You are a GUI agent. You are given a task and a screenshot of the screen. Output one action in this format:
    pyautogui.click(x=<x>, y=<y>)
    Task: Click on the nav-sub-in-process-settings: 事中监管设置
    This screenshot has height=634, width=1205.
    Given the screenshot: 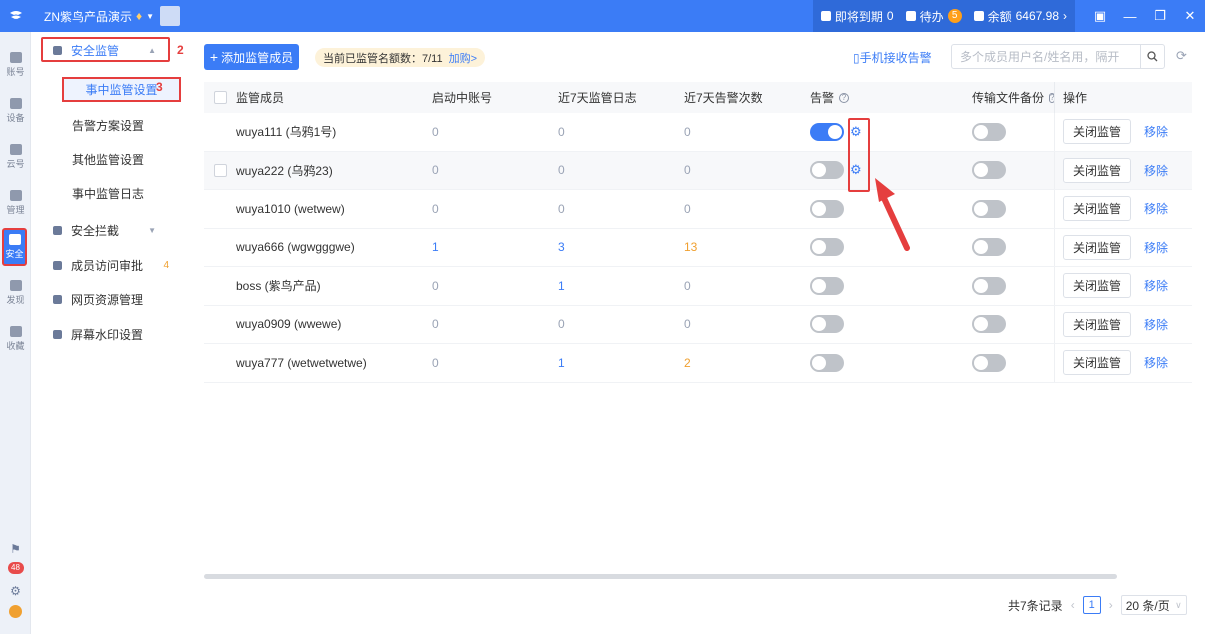 What is the action you would take?
    pyautogui.click(x=121, y=89)
    